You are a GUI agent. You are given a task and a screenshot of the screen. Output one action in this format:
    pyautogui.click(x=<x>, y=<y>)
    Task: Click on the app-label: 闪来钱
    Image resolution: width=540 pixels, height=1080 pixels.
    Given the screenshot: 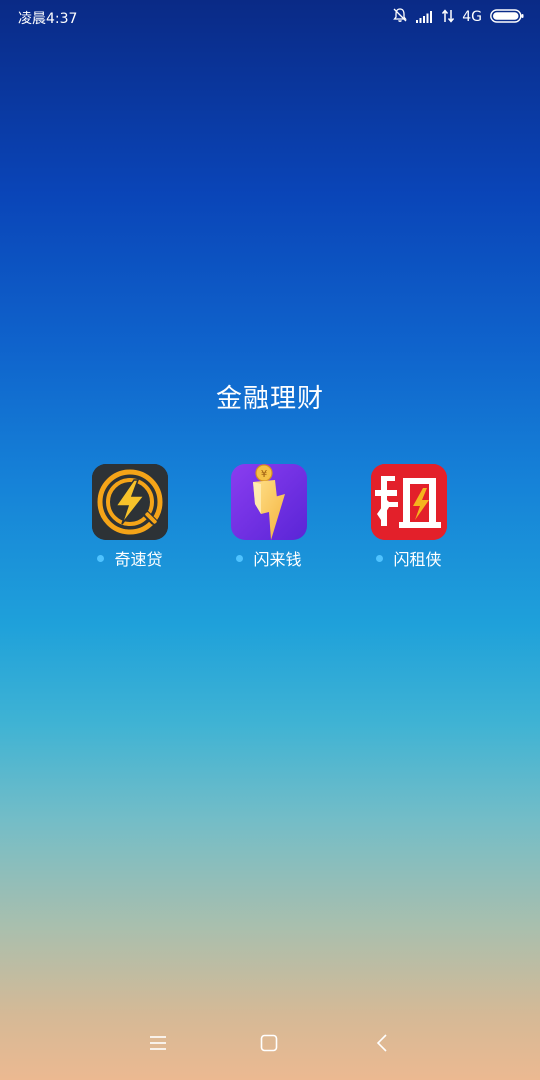 What is the action you would take?
    pyautogui.click(x=277, y=559)
    